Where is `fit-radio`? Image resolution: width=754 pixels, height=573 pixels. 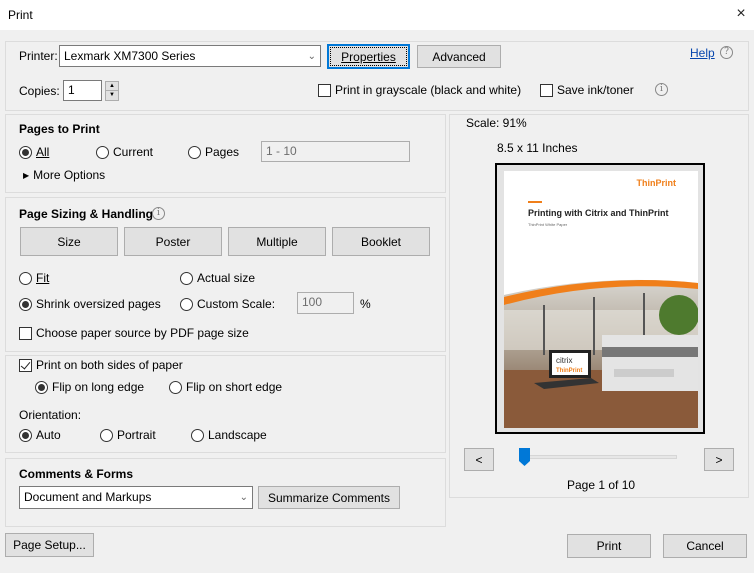
fit-radio is located at coordinates (25, 278).